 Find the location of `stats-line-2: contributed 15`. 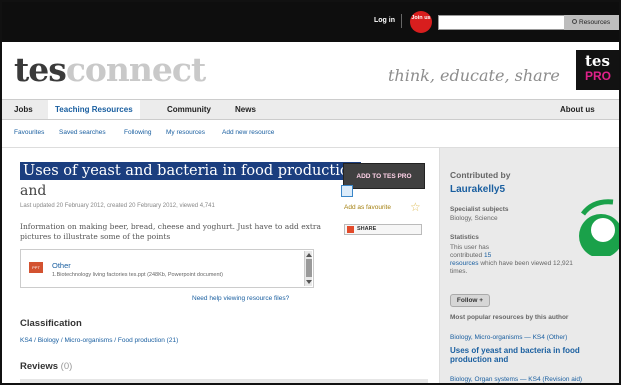

stats-line-2: contributed 15 is located at coordinates (470, 256).